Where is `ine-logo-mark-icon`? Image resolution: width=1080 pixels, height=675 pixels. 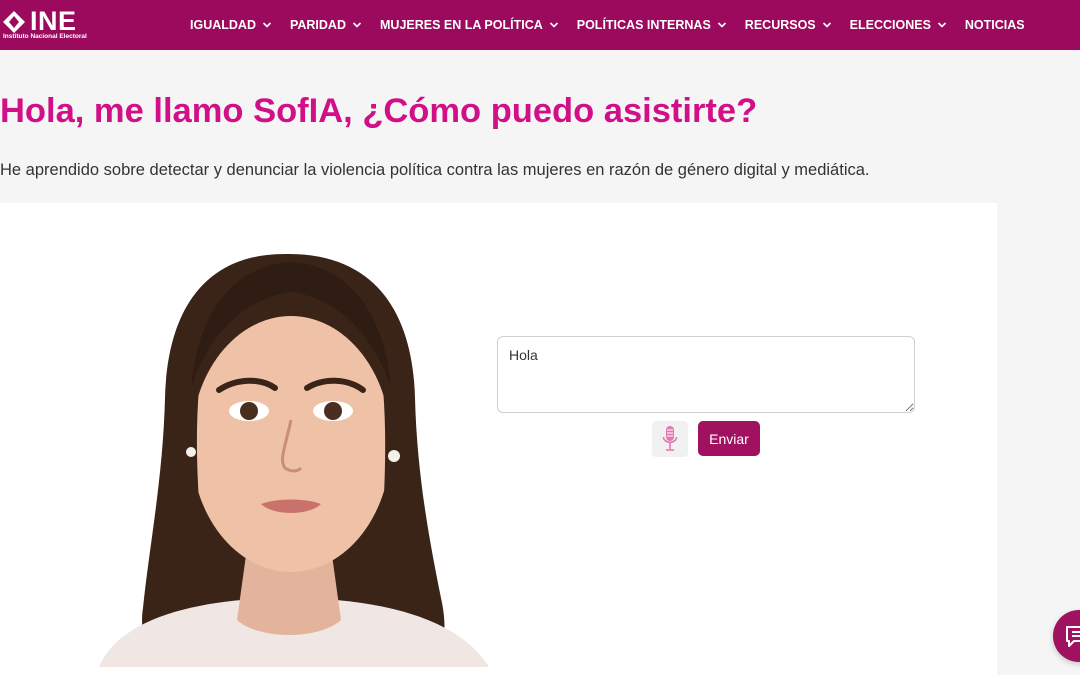
ine-logo-mark-icon is located at coordinates (14, 22).